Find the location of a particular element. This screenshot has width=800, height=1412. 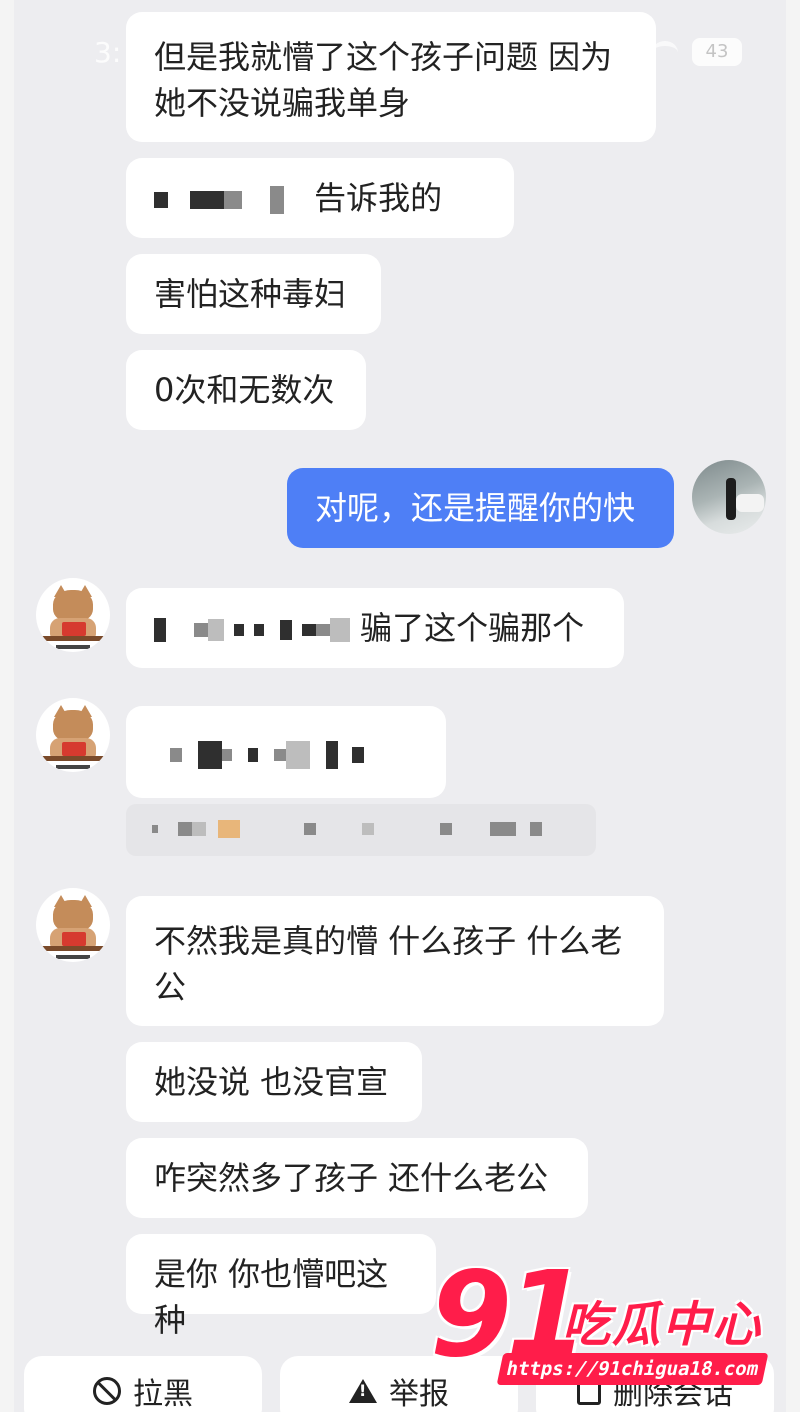

message-text: 咋突然多了孩子 还什么老公 is located at coordinates (351, 1178).